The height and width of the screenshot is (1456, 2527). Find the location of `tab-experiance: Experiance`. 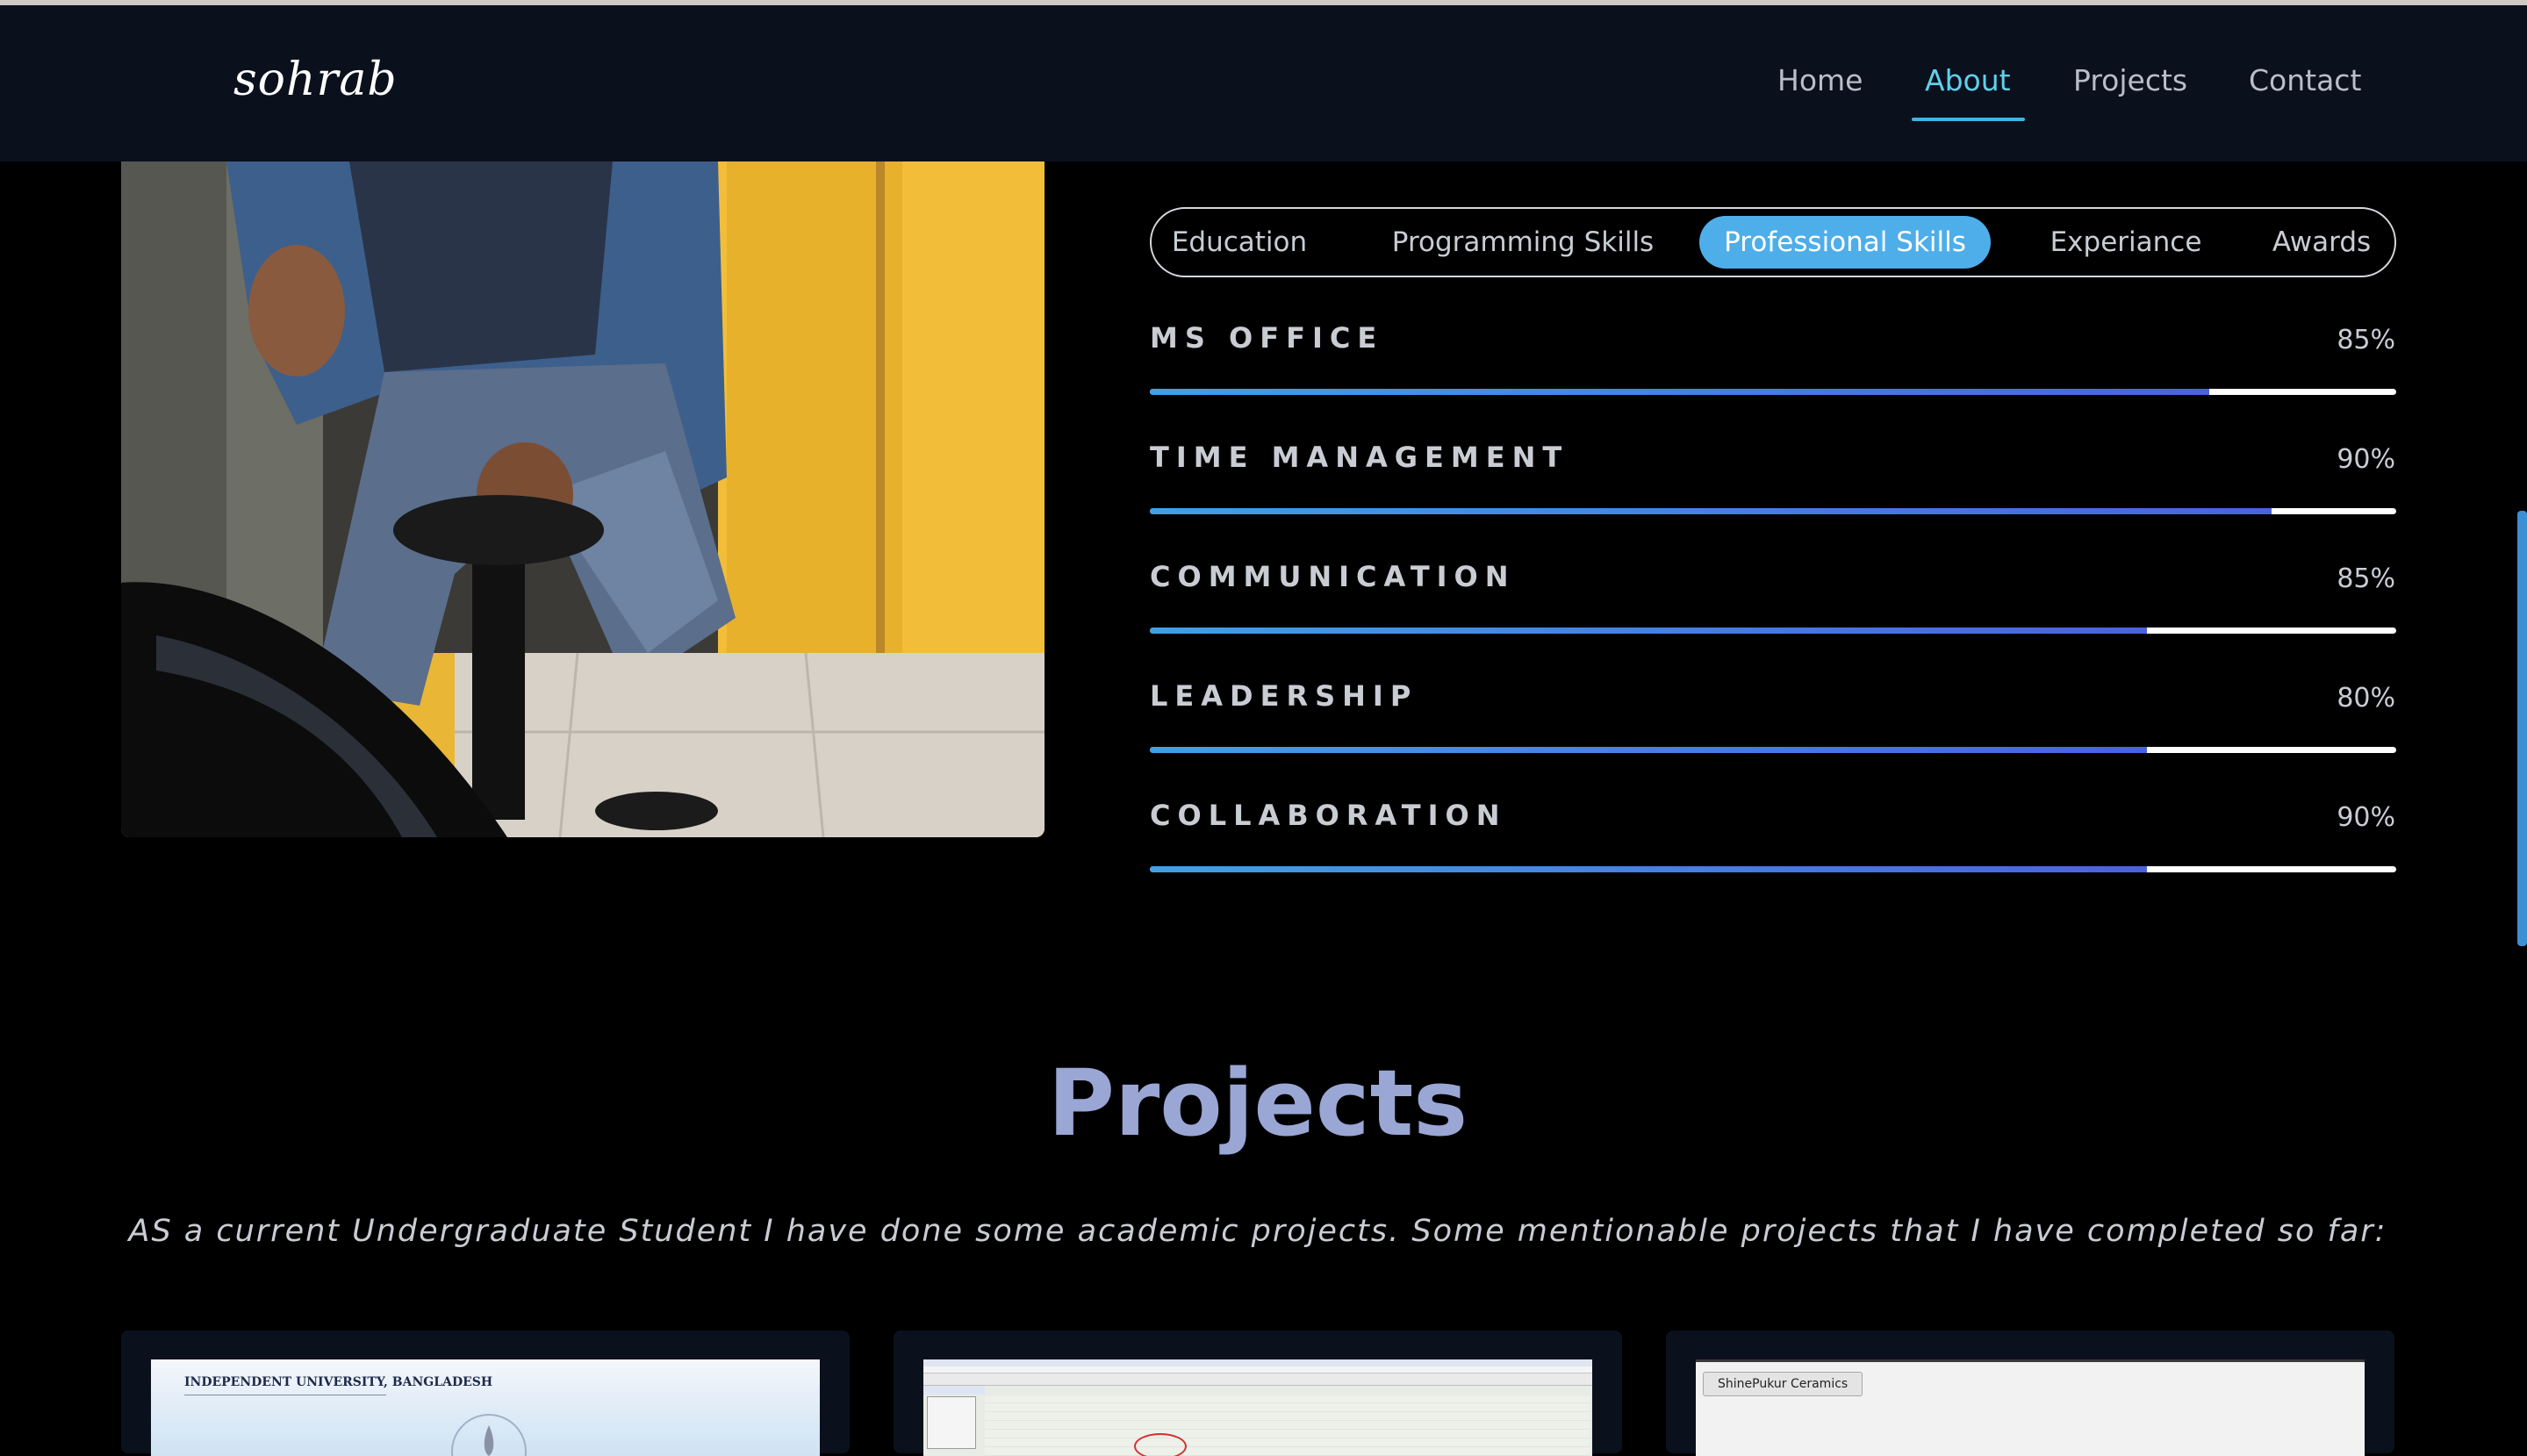

tab-experiance: Experiance is located at coordinates (2126, 242).